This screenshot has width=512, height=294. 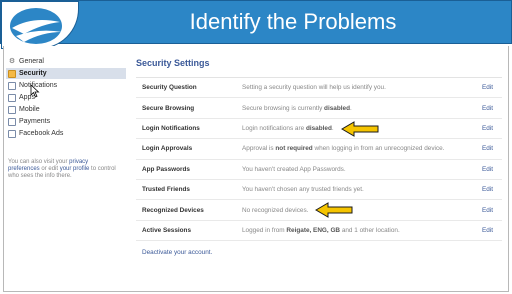 What do you see at coordinates (167, 230) in the screenshot?
I see `setting-label: Active Sessions` at bounding box center [167, 230].